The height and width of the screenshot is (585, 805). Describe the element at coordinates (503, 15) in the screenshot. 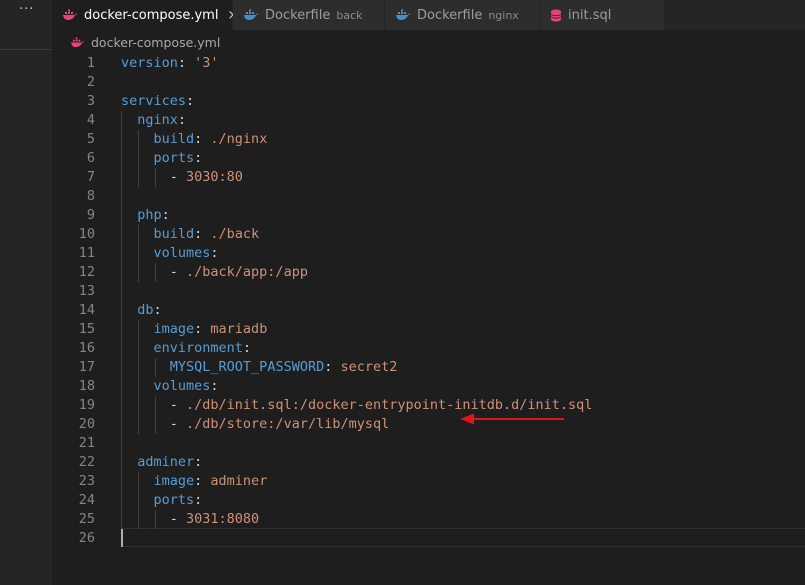

I see `tab-description: nginx` at that location.